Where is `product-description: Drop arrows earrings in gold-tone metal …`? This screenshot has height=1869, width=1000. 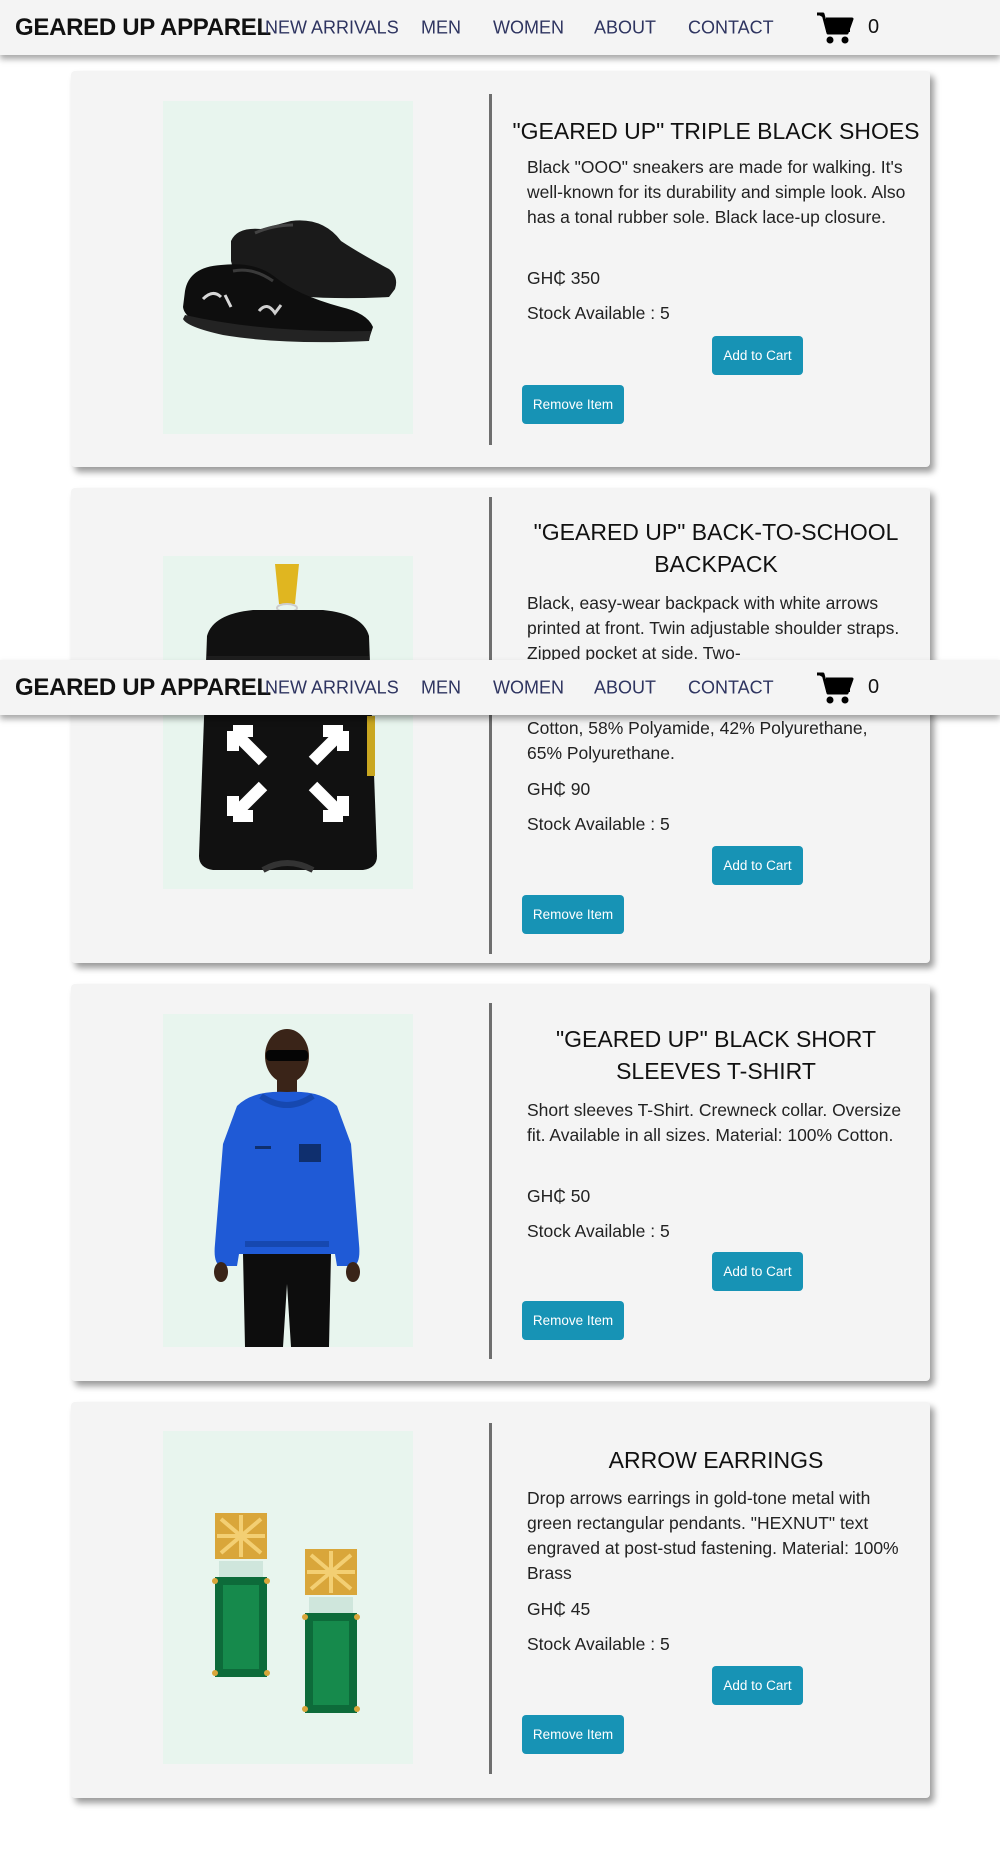 product-description: Drop arrows earrings in gold-tone metal … is located at coordinates (713, 1535).